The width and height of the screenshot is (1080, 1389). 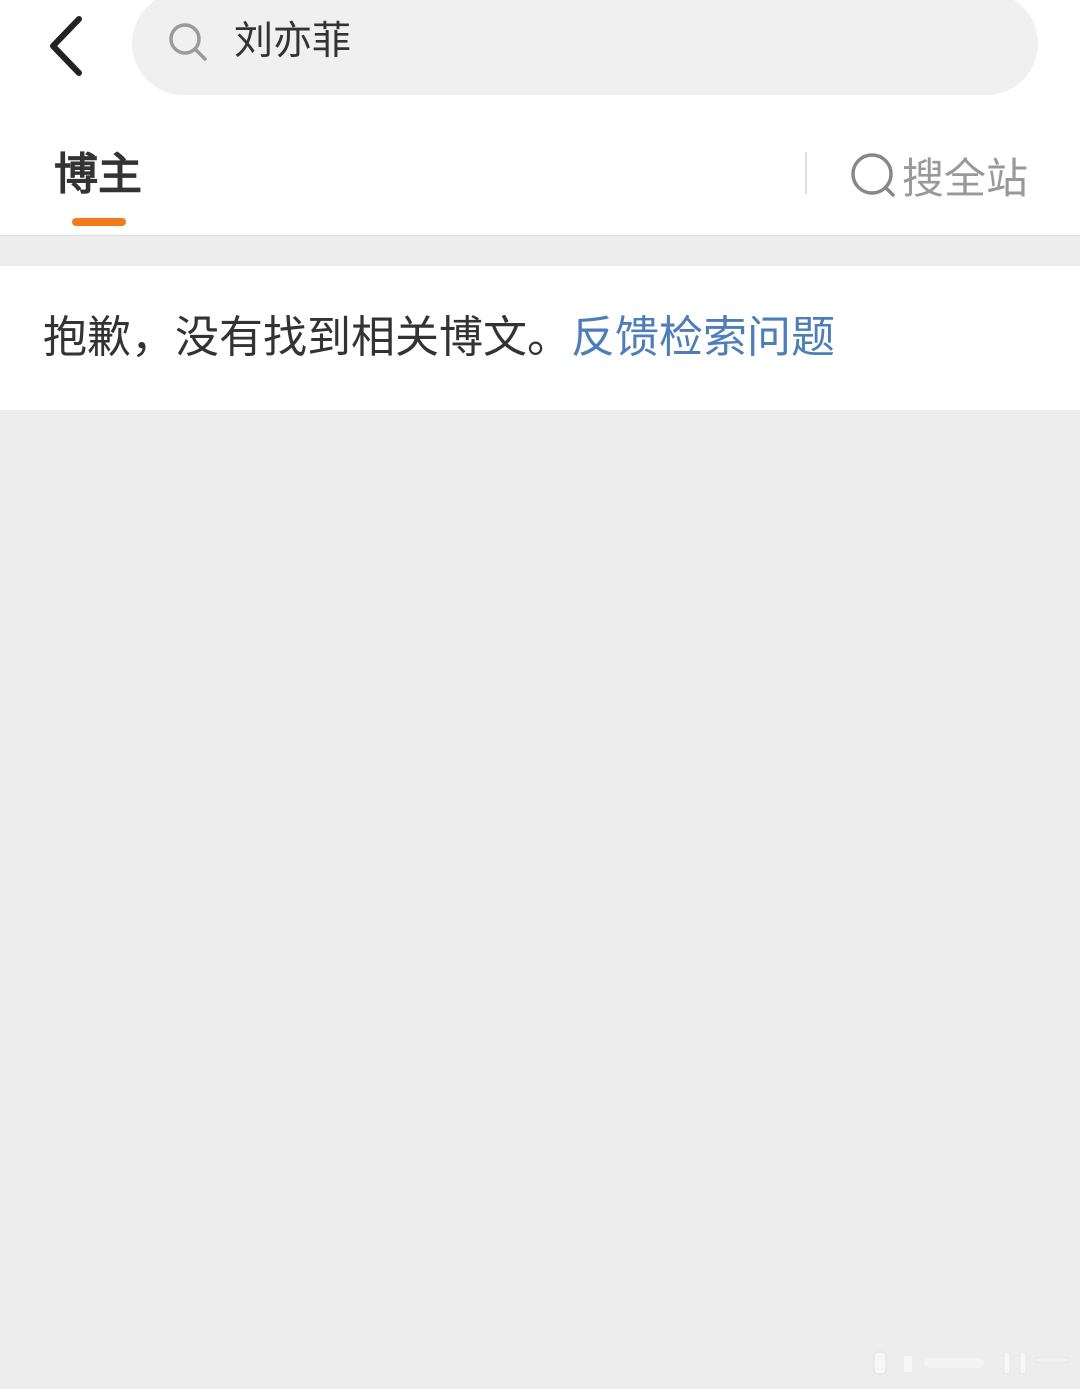 I want to click on search-input: 刘亦菲, so click(x=585, y=47).